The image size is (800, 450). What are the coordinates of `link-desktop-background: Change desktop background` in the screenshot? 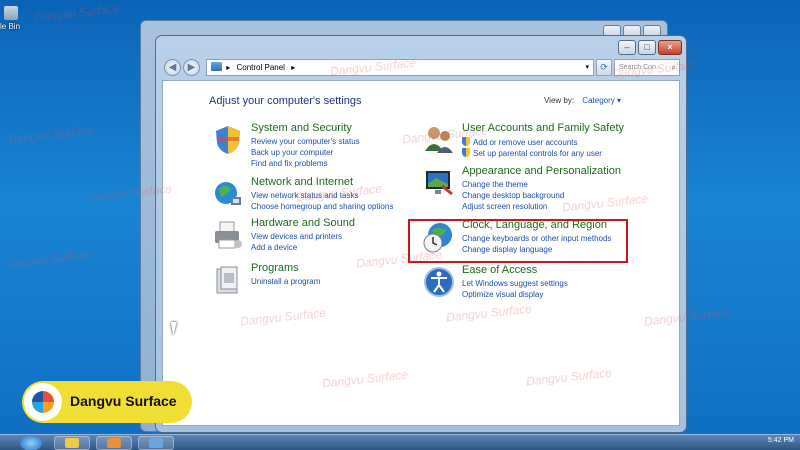 It's located at (513, 195).